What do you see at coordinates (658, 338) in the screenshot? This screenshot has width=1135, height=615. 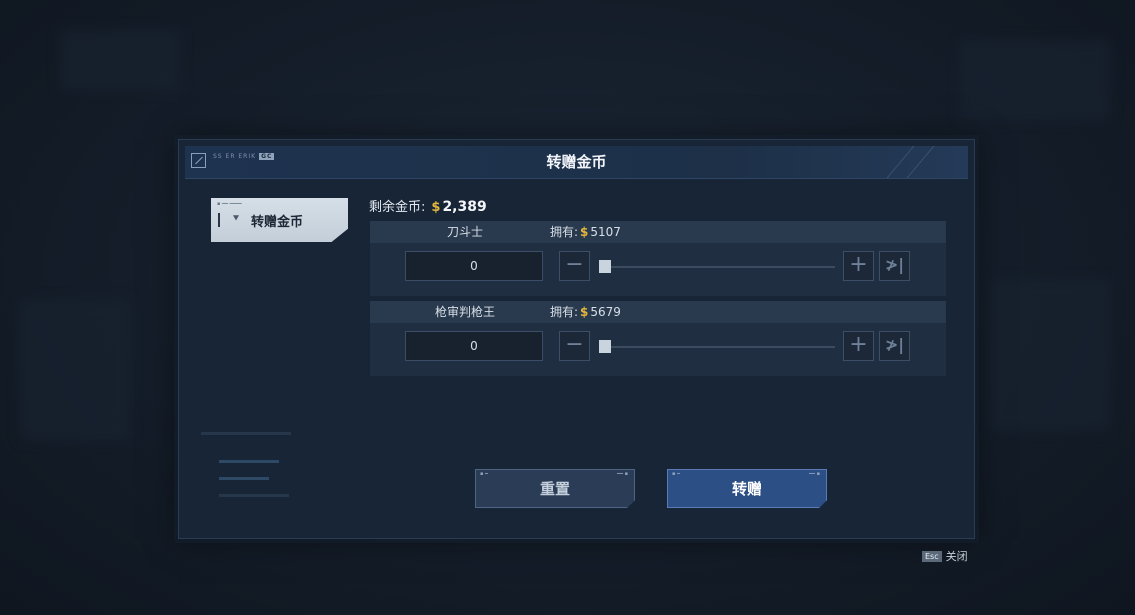 I see `player-row: 枪审判枪王 拥有:$5679 − + ≯|` at bounding box center [658, 338].